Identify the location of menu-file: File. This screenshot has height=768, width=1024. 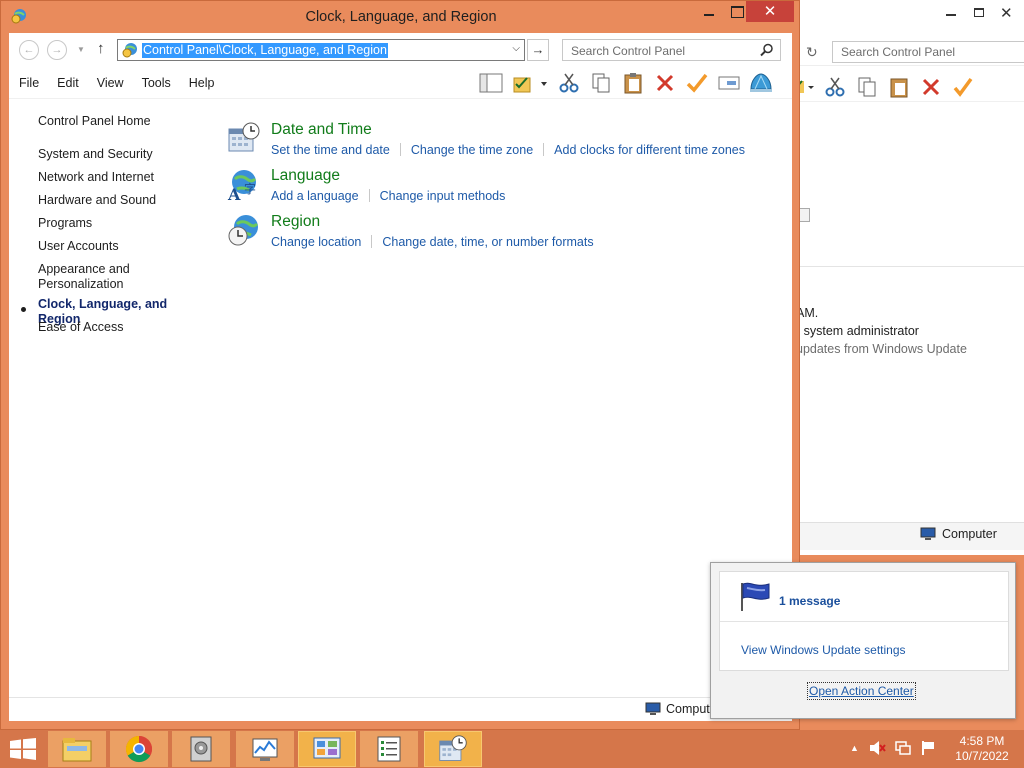
(29, 83).